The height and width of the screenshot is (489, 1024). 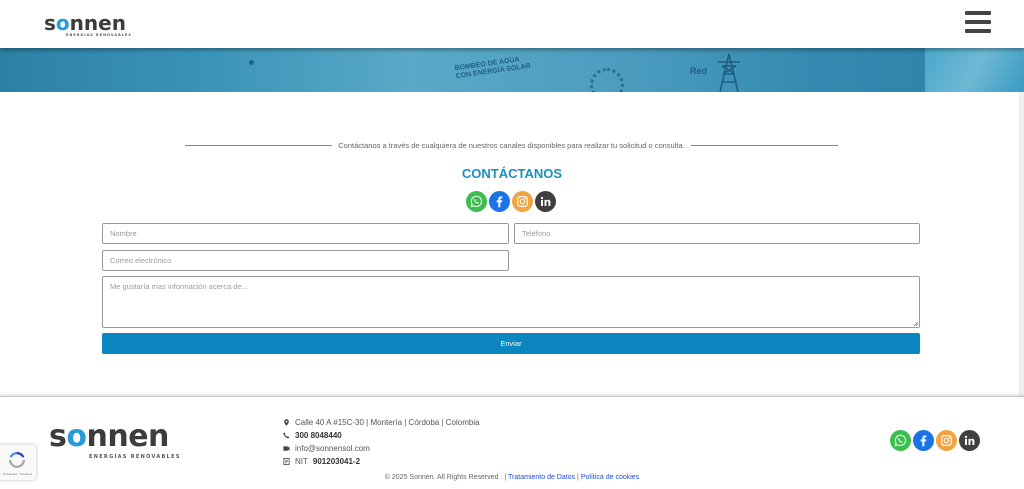 I want to click on page-scroll-area, so click(x=1021, y=244).